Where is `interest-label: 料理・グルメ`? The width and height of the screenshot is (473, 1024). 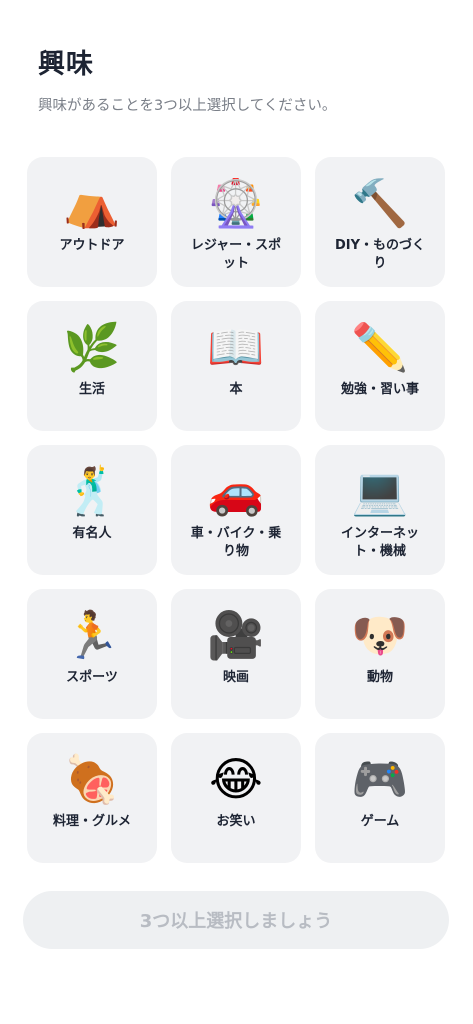 interest-label: 料理・グルメ is located at coordinates (91, 821).